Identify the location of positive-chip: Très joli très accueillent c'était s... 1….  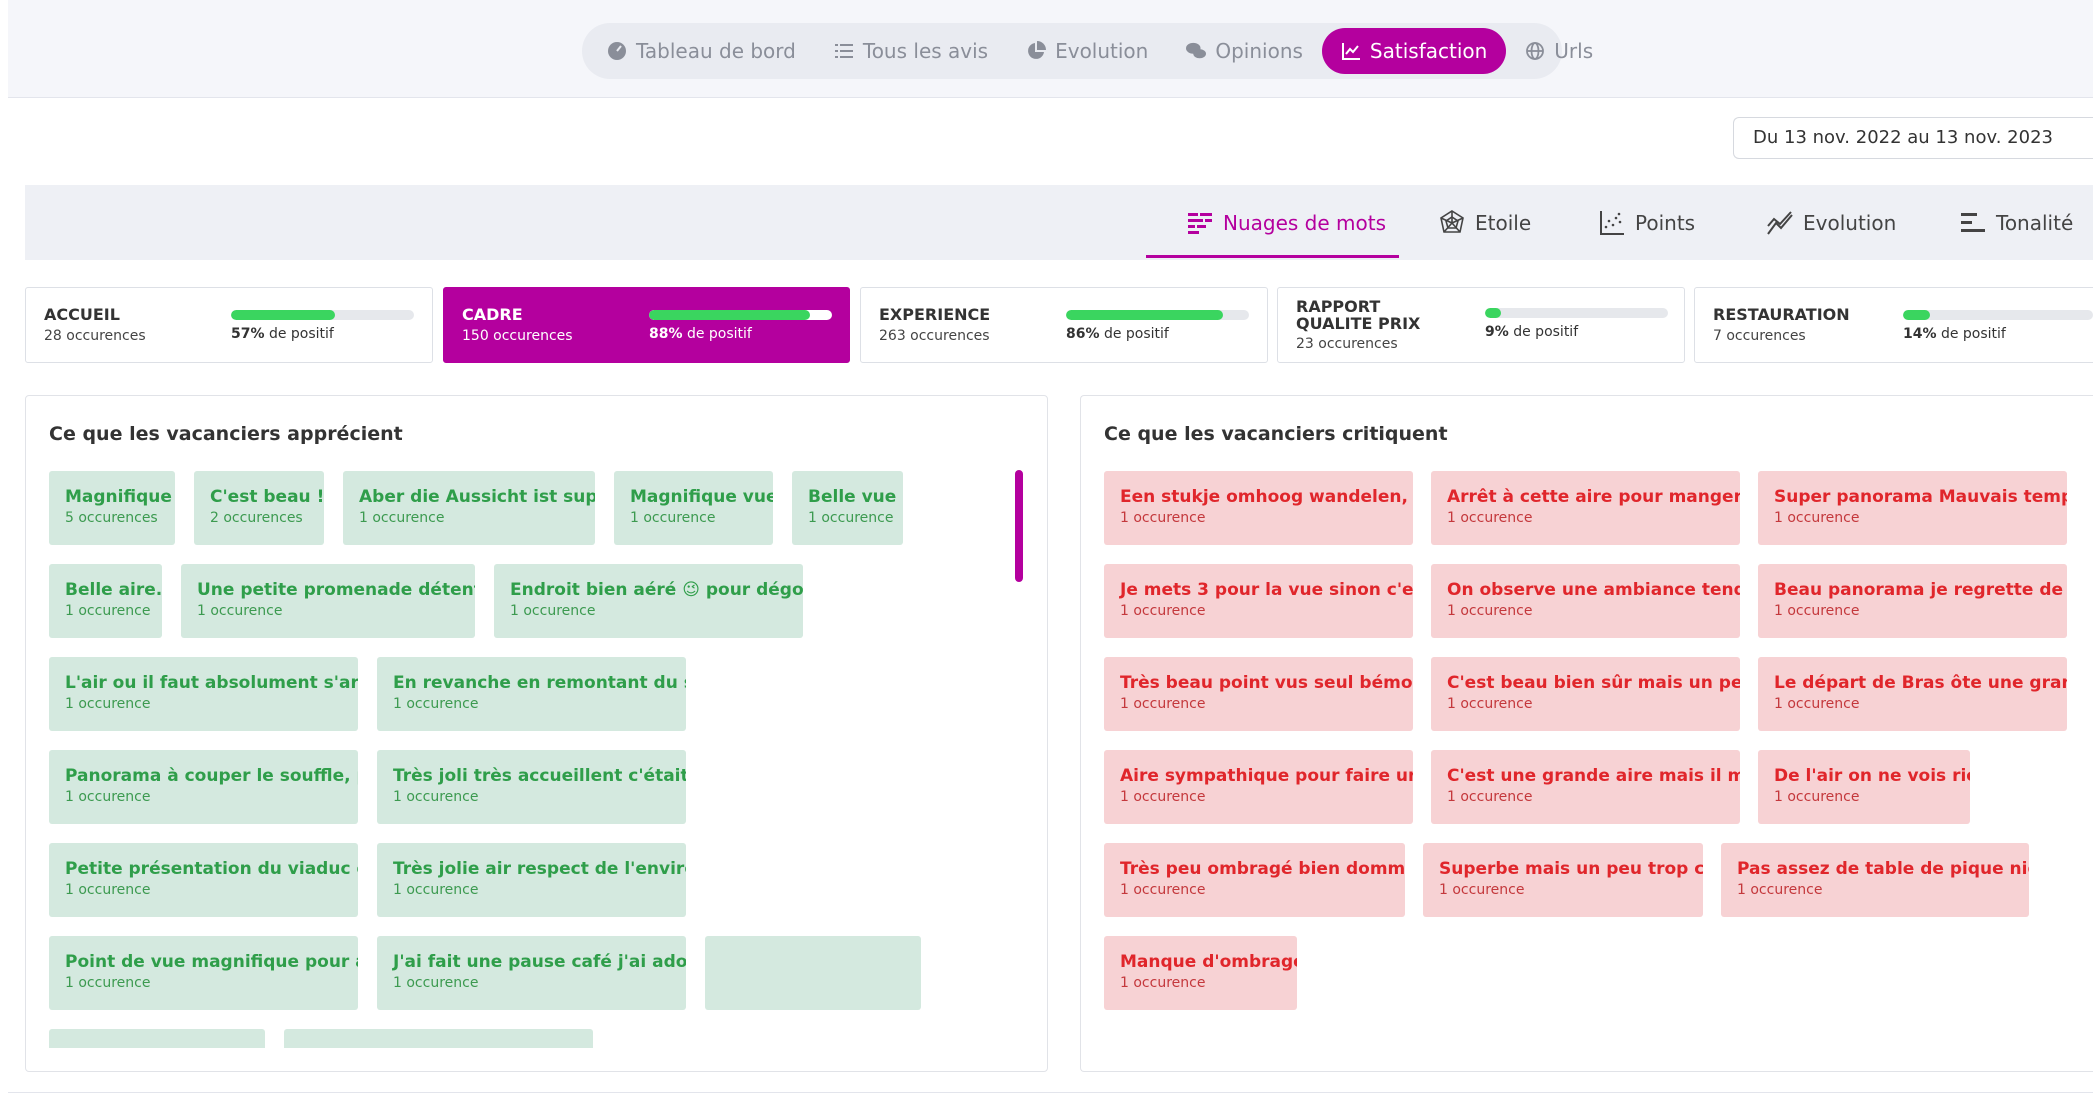
(531, 787).